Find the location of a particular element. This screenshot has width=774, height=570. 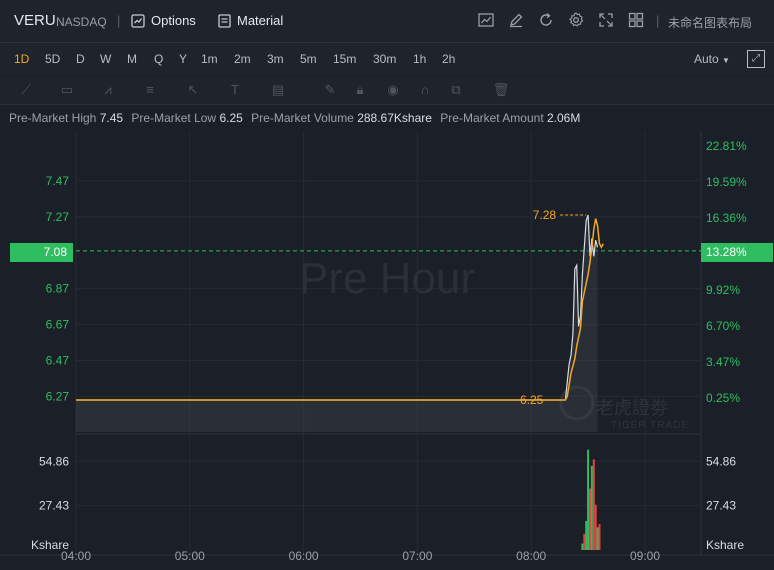

period-5m: 5m is located at coordinates (308, 59).